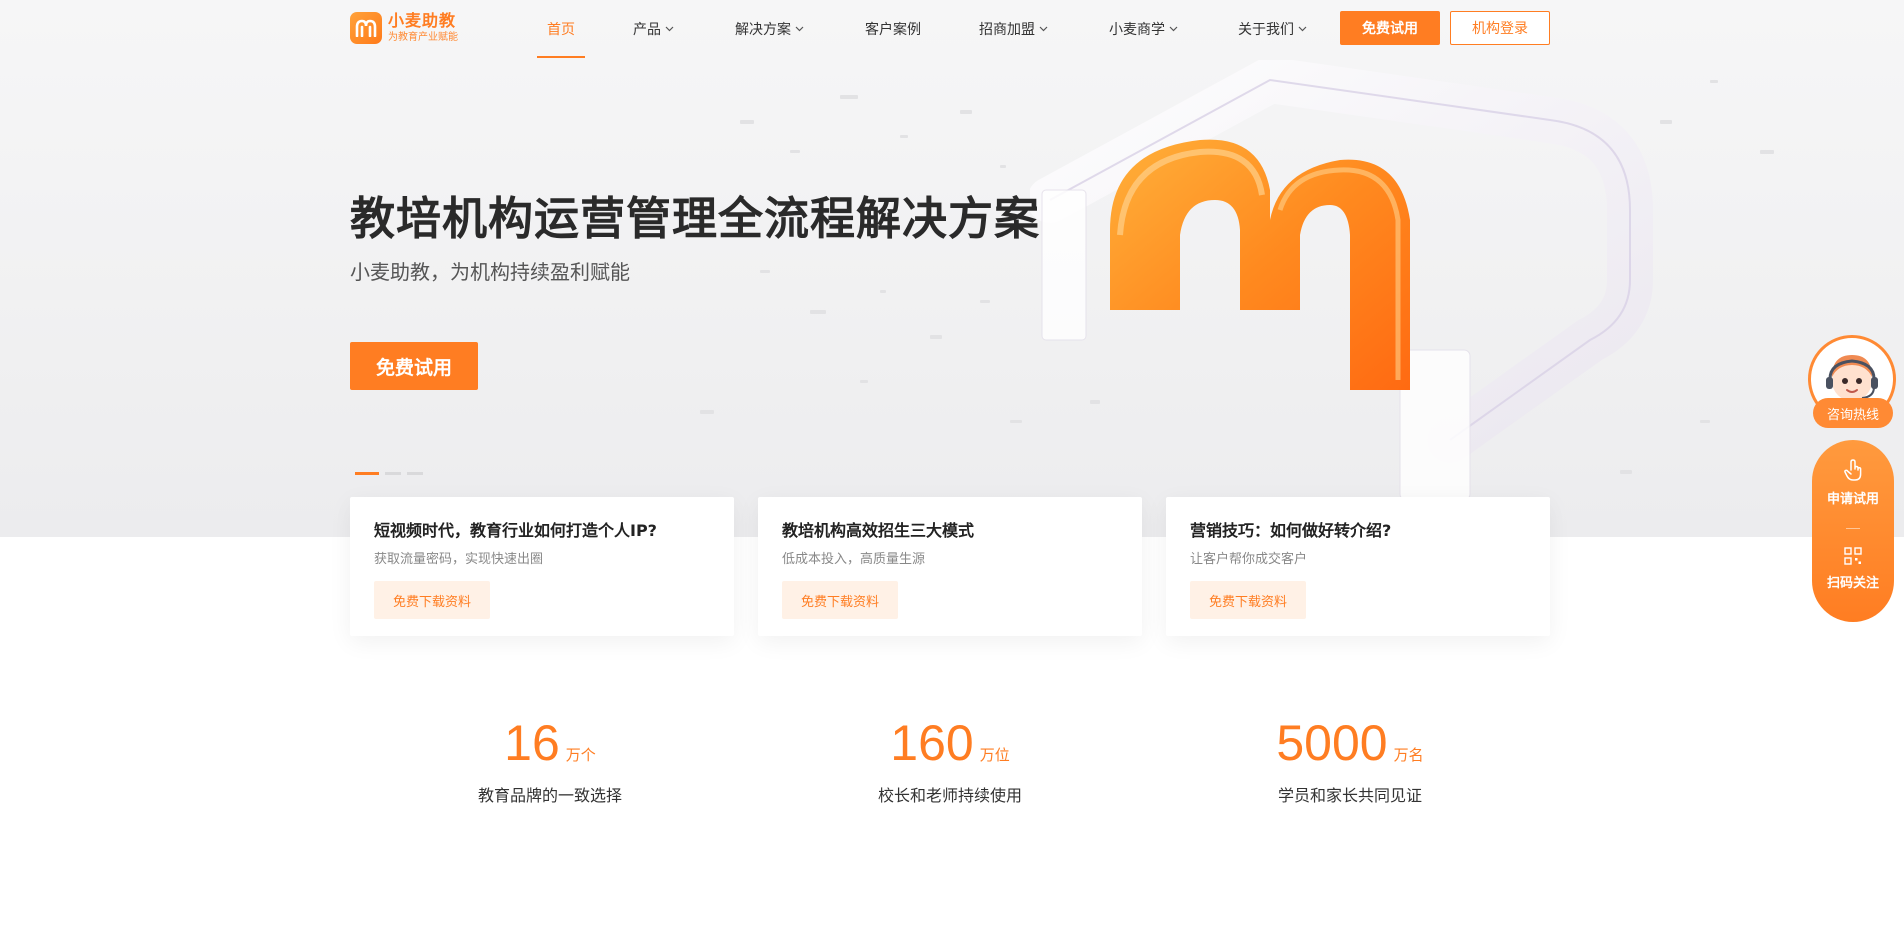 The image size is (1904, 944). Describe the element at coordinates (1853, 528) in the screenshot. I see `side-divider` at that location.